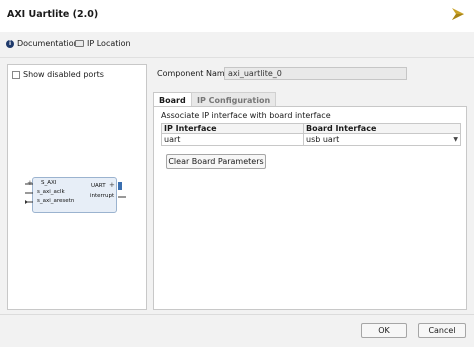 This screenshot has width=474, height=347. What do you see at coordinates (232, 139) in the screenshot?
I see `ip-interface-cell: uart` at bounding box center [232, 139].